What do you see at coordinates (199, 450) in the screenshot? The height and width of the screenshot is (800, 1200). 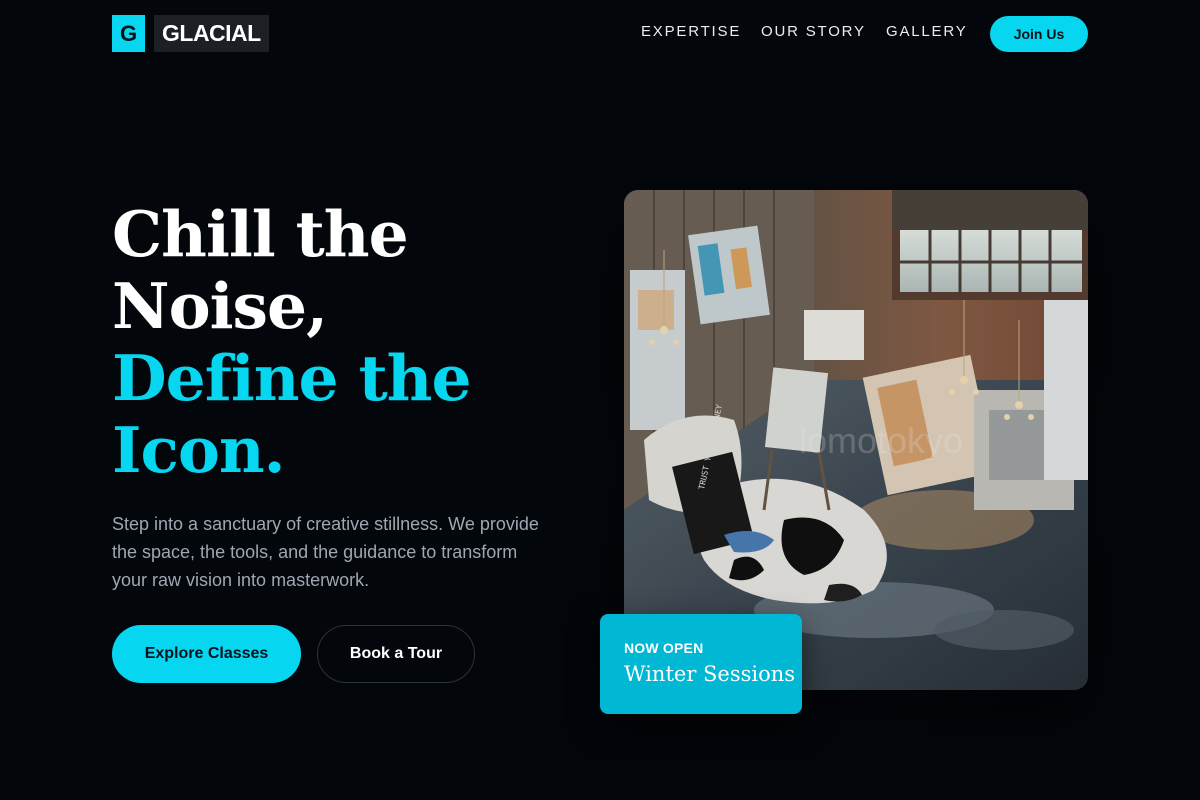 I see `headline-line-4: Icon.` at bounding box center [199, 450].